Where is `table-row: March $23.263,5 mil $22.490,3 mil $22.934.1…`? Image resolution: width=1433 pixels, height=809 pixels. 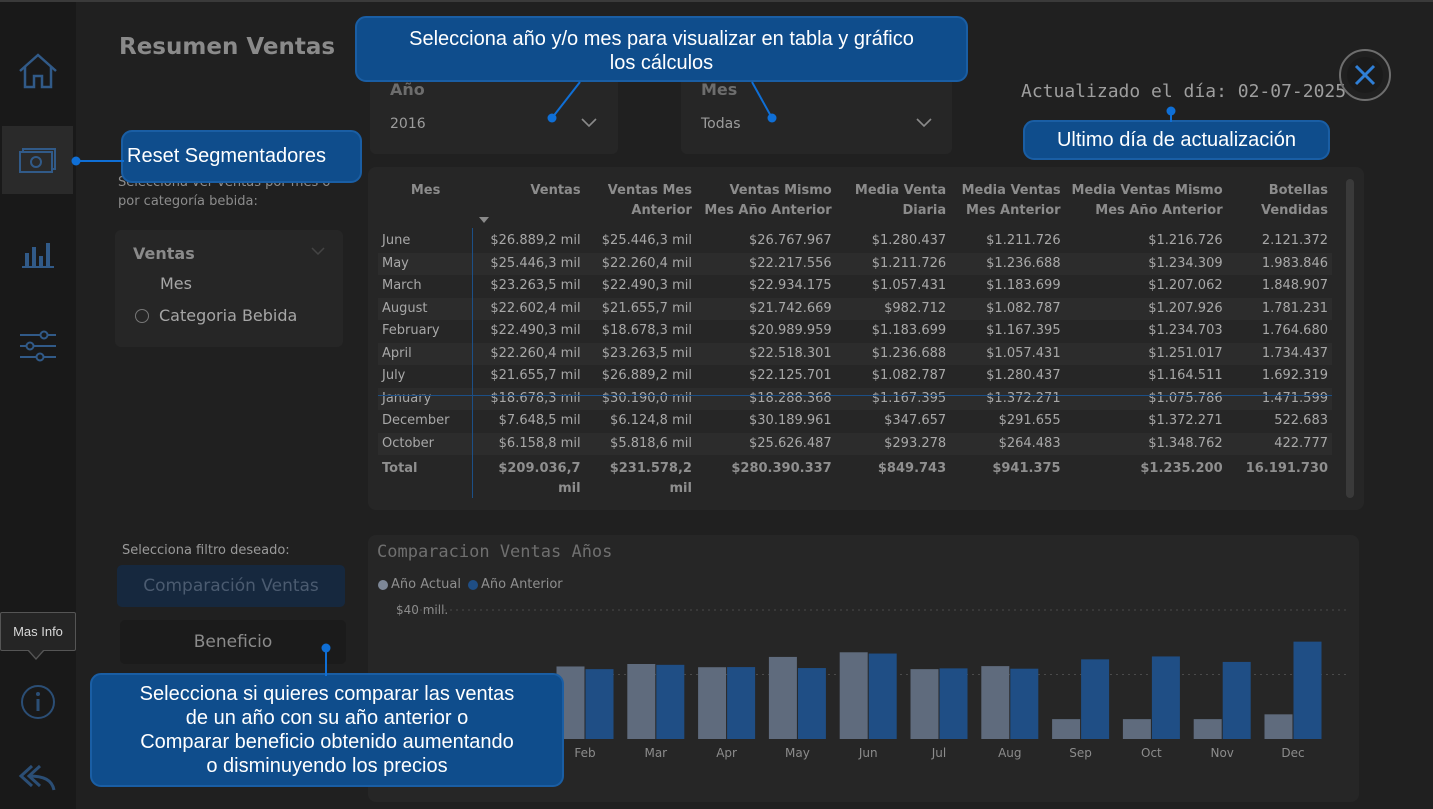 table-row: March $23.263,5 mil $22.490,3 mil $22.934.1… is located at coordinates (855, 286).